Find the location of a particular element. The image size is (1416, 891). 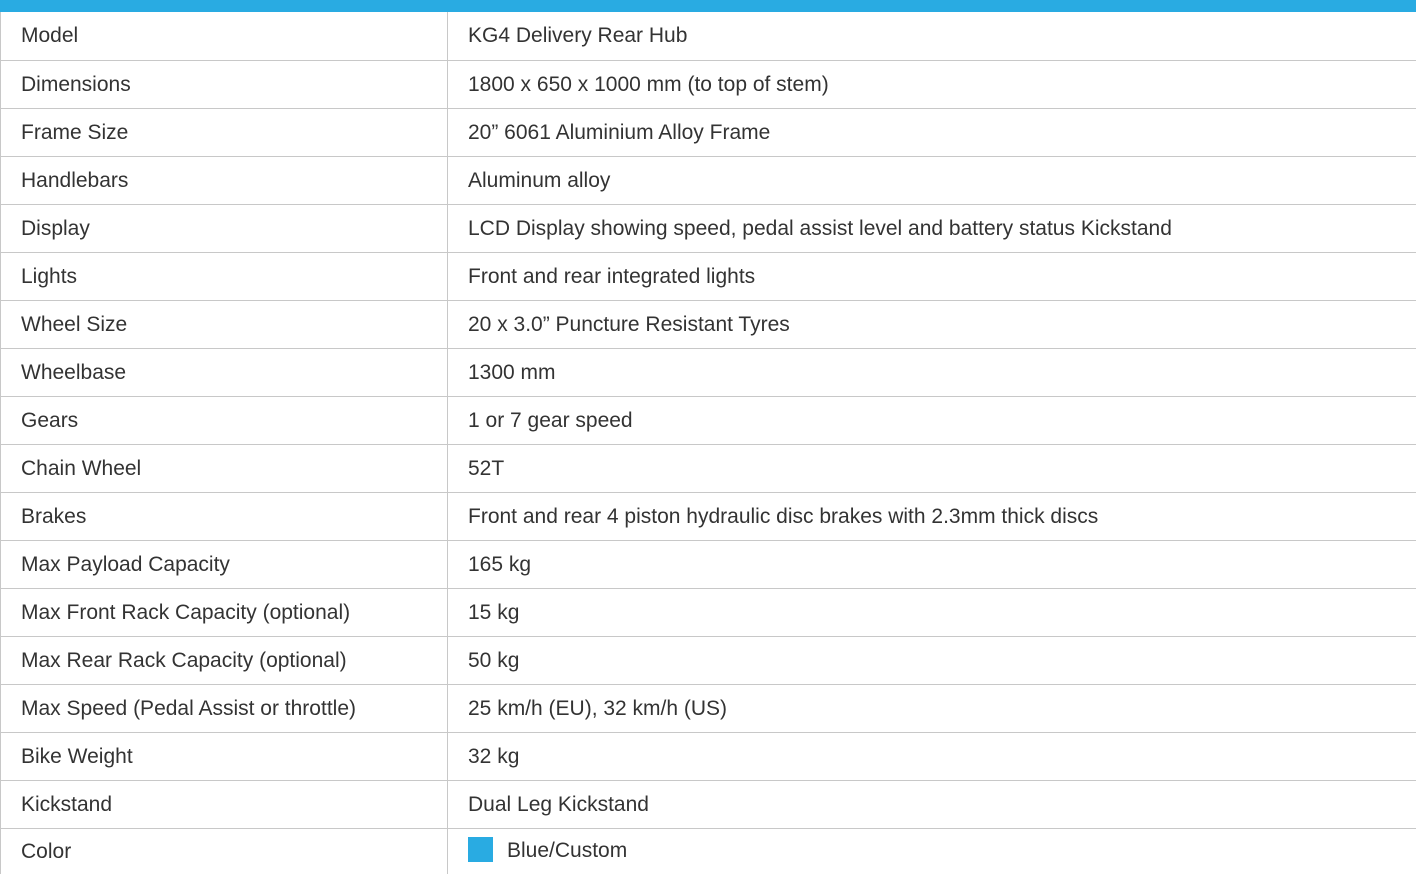

spec-label: Color is located at coordinates (224, 850).